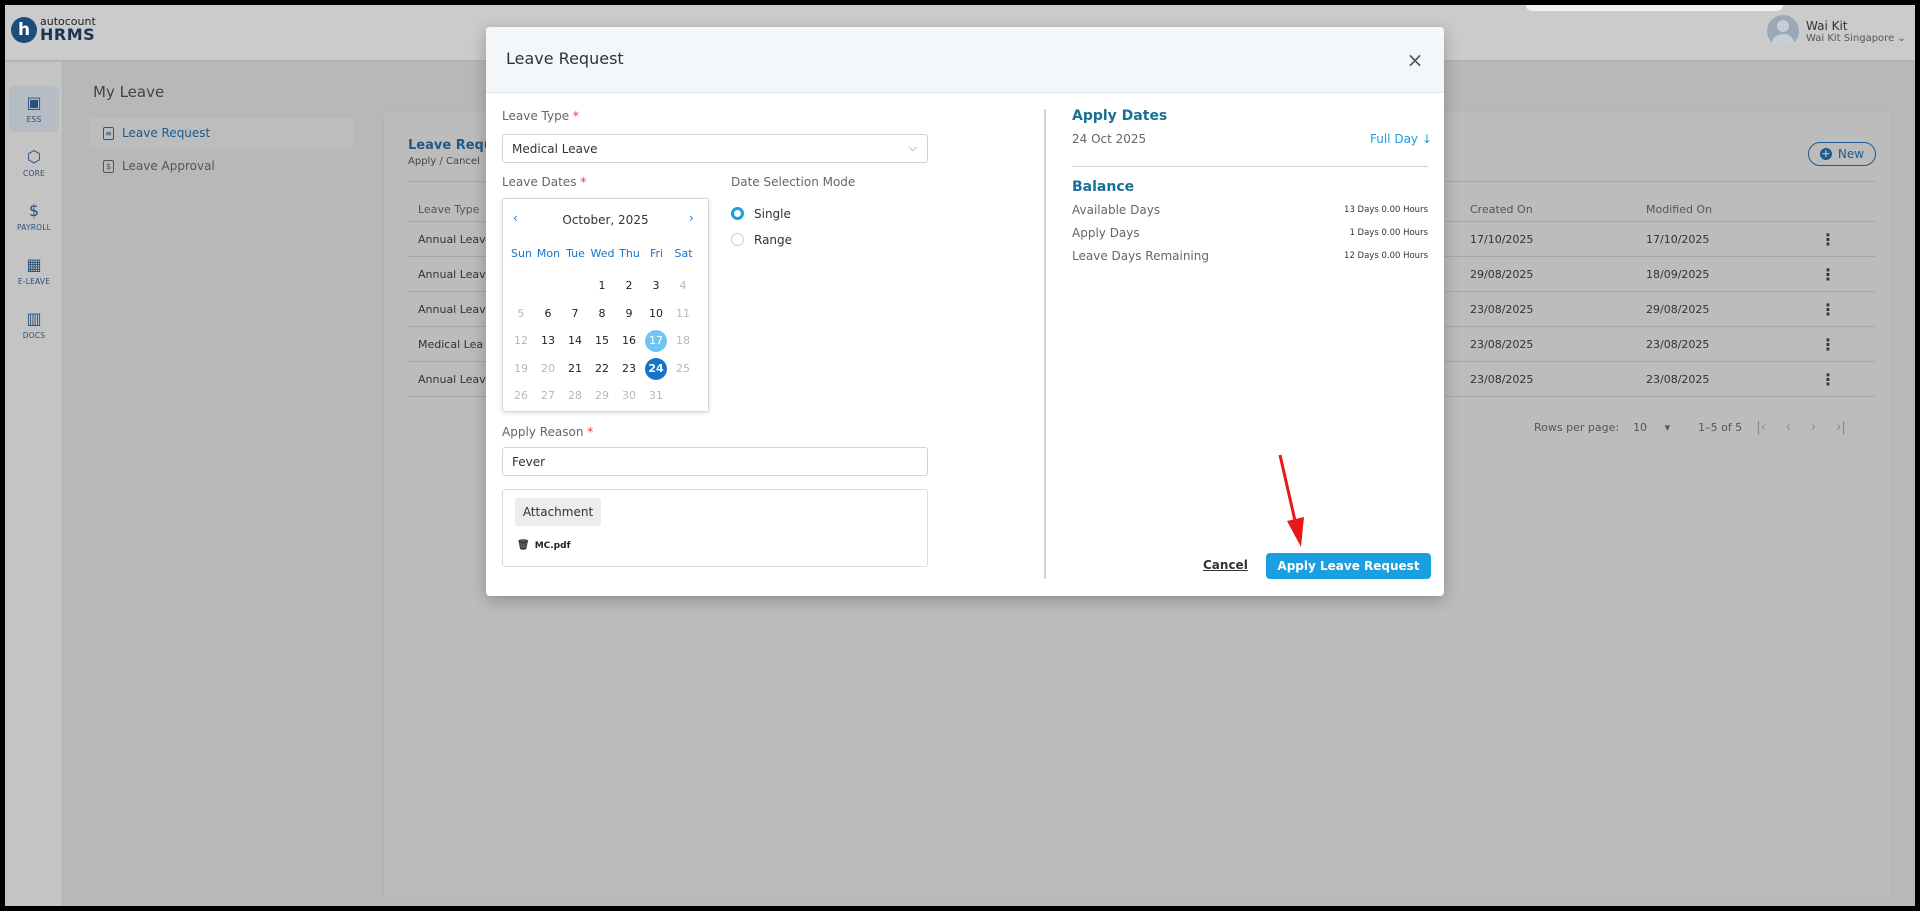 The image size is (1920, 911). Describe the element at coordinates (548, 314) in the screenshot. I see `calendar-day: 6` at that location.